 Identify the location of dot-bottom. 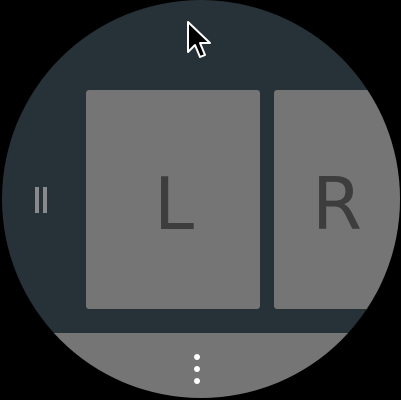
(197, 381).